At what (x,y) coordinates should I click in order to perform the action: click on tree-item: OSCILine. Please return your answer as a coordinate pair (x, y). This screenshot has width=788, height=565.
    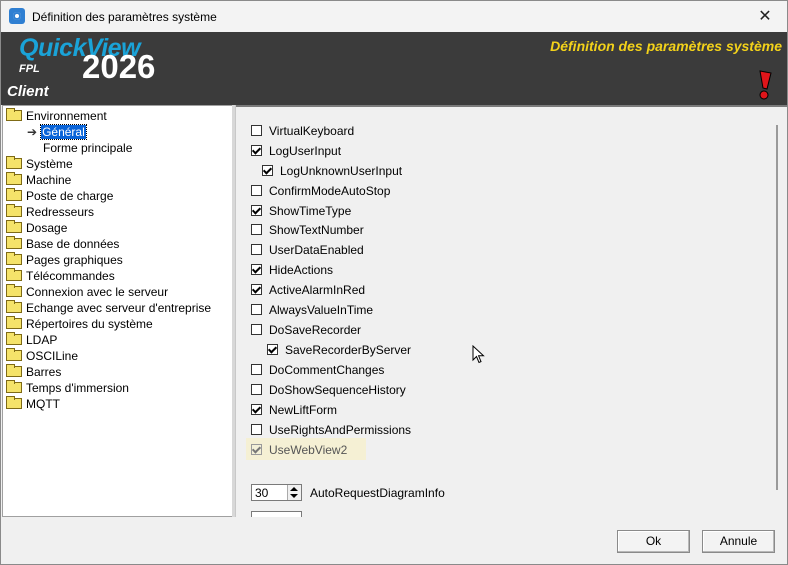
    Looking at the image, I should click on (42, 355).